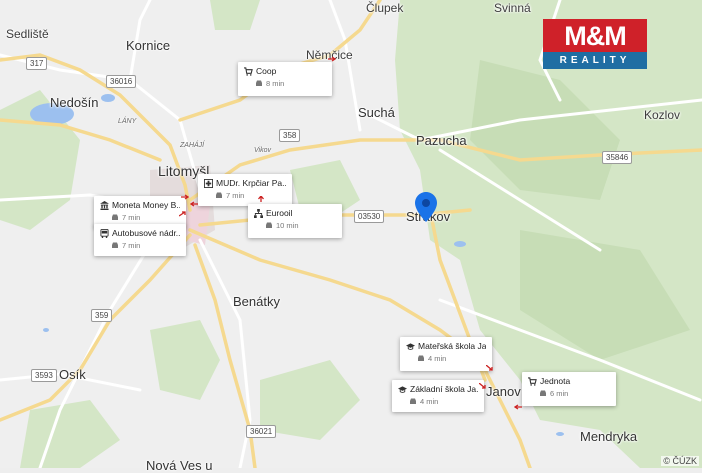 Image resolution: width=702 pixels, height=473 pixels. What do you see at coordinates (179, 465) in the screenshot?
I see `place-label-nova-ves: Nová Ves u` at bounding box center [179, 465].